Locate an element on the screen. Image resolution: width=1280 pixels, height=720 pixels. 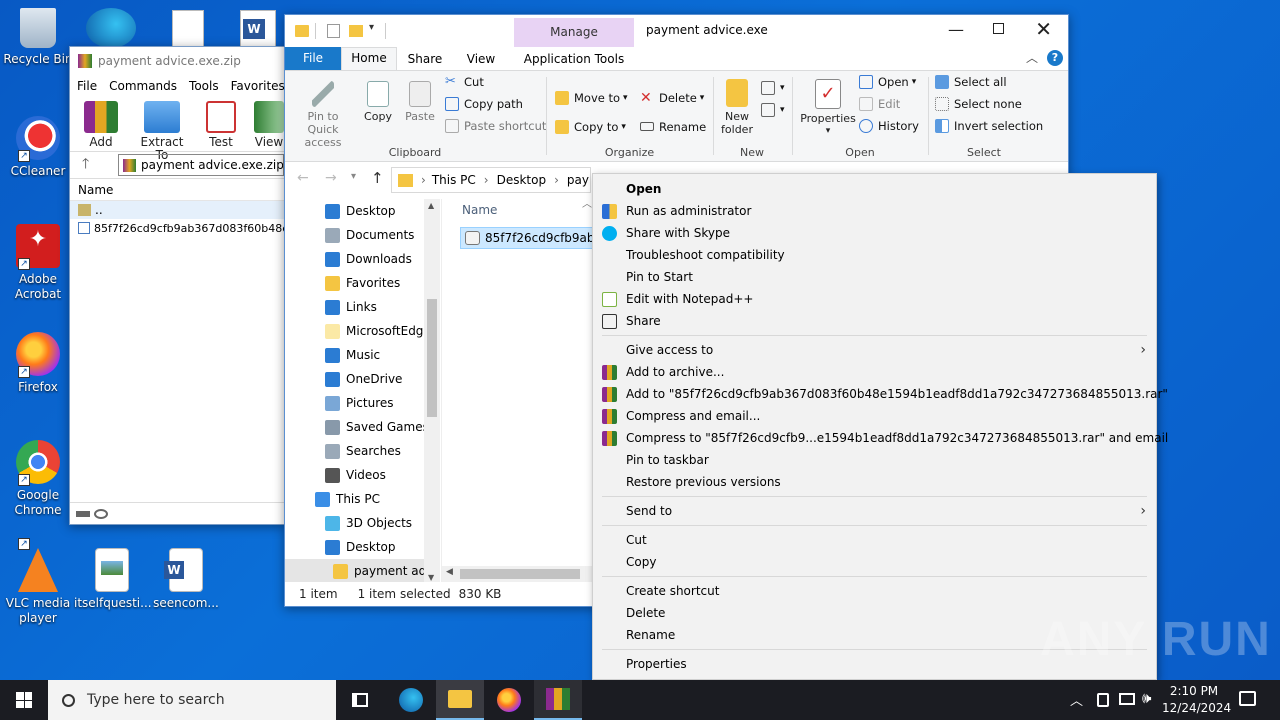
up-arrow-icon: ↑ is located at coordinates (377, 178).